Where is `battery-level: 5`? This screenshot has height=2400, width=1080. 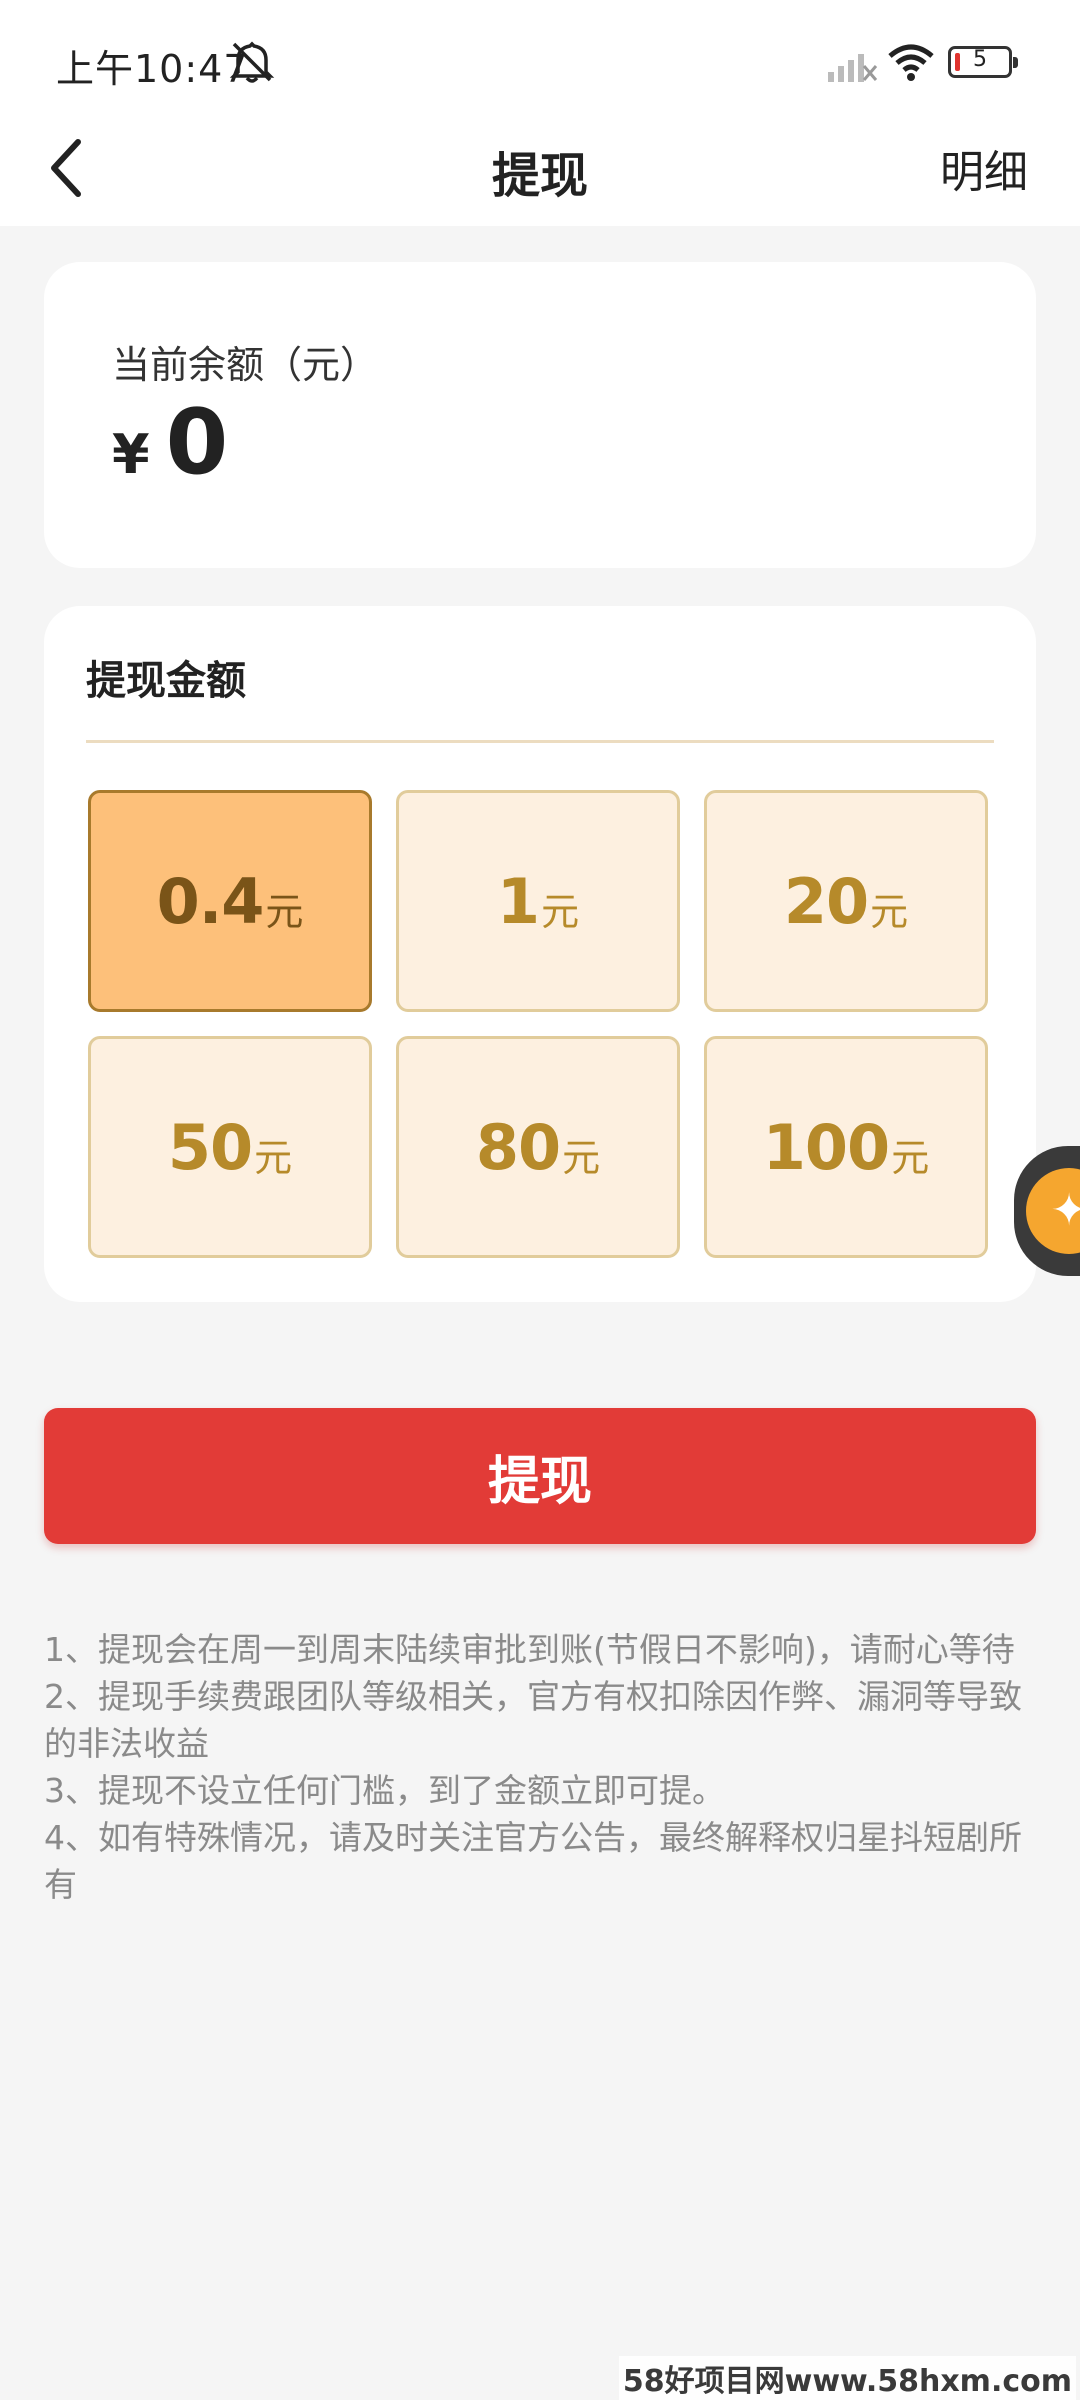 battery-level: 5 is located at coordinates (980, 59).